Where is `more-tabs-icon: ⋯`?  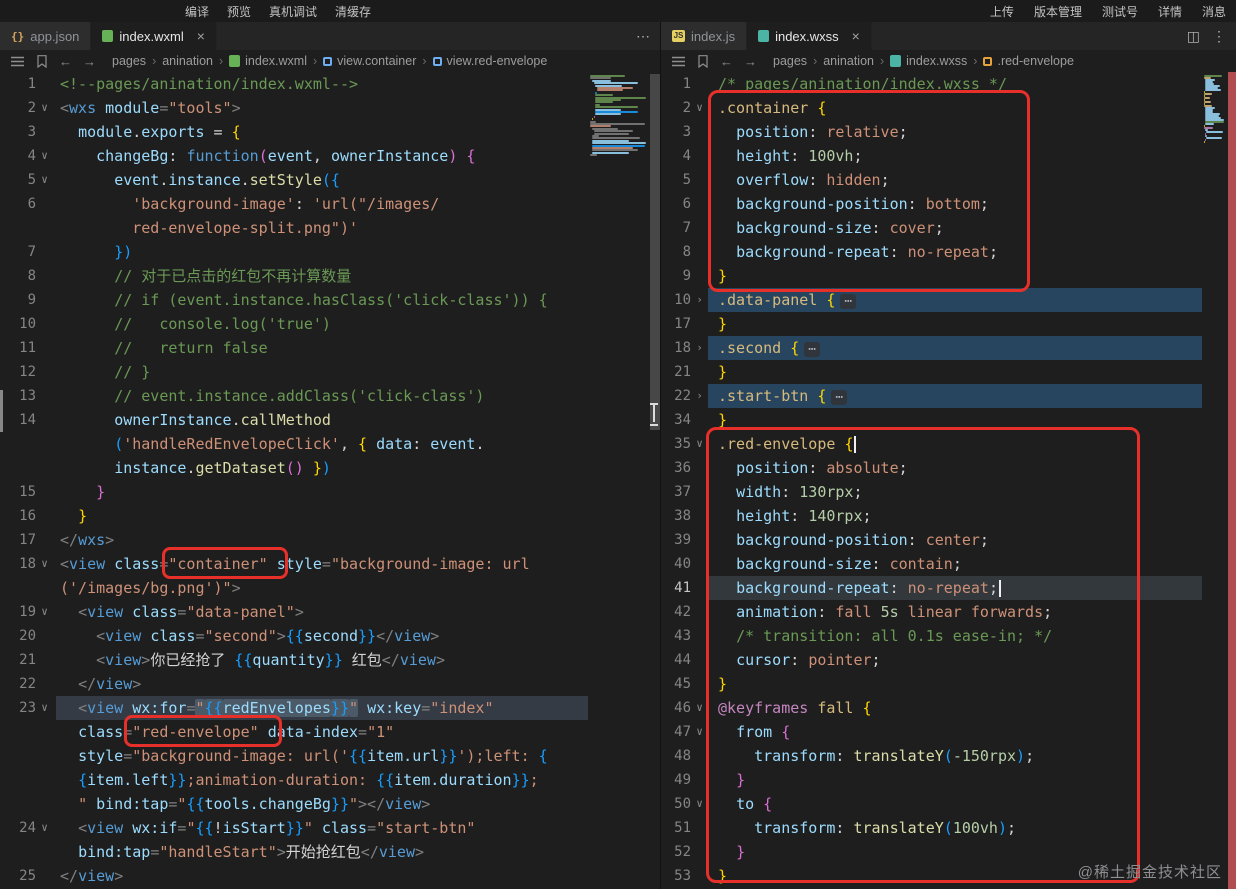
more-tabs-icon: ⋯ is located at coordinates (643, 36).